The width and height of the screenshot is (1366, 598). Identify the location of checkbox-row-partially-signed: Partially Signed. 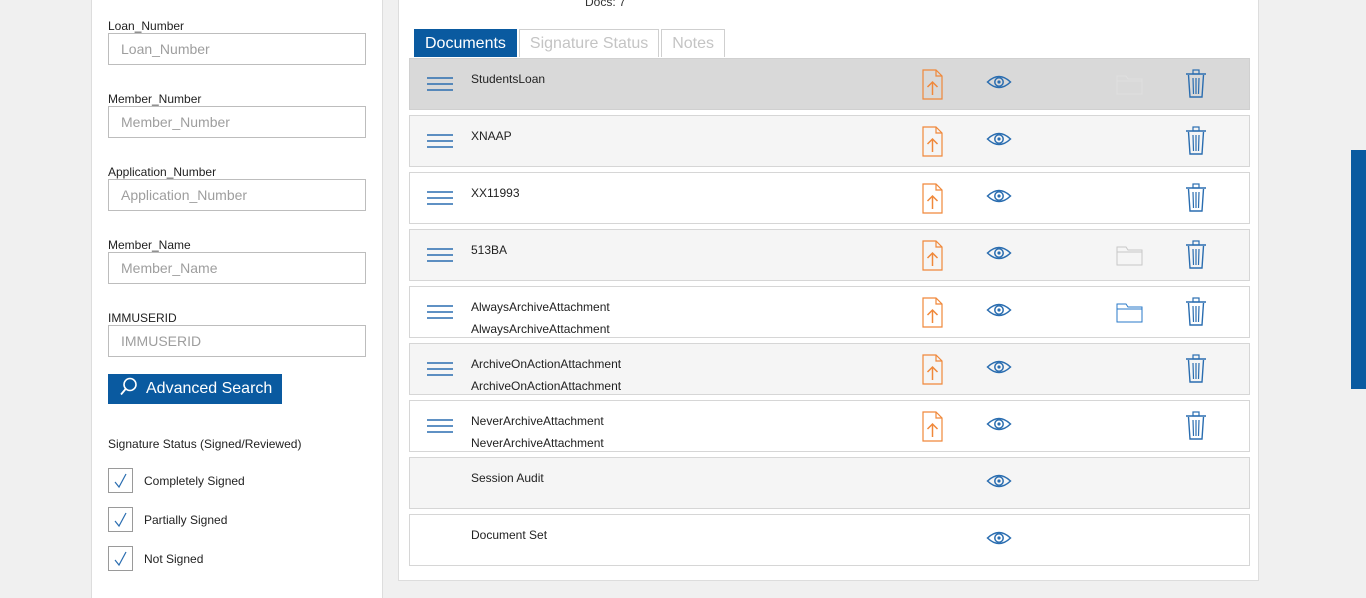
(167, 519).